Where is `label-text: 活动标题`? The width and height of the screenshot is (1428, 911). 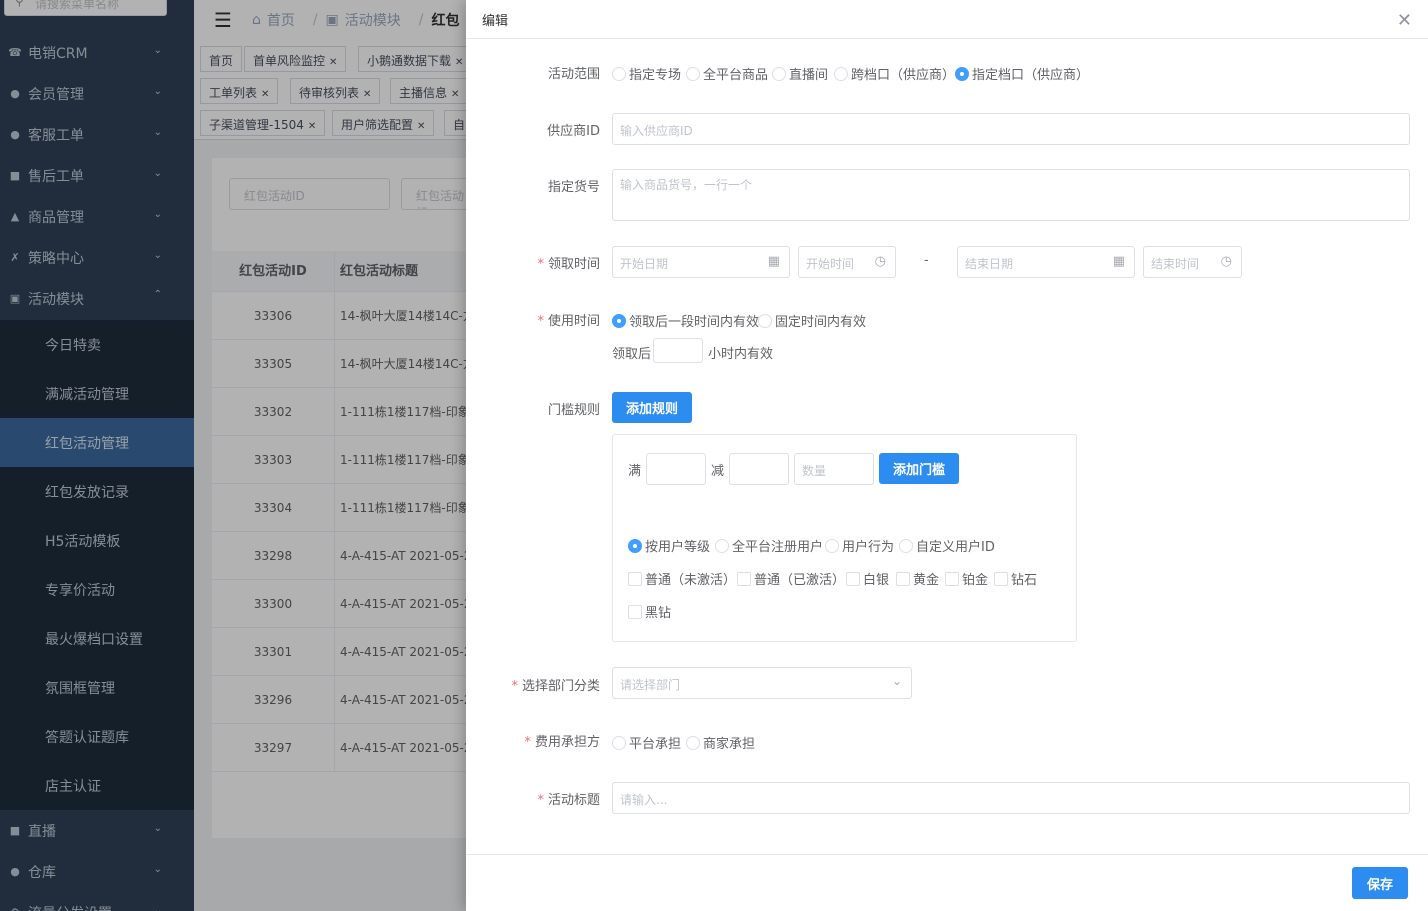
label-text: 活动标题 is located at coordinates (573, 800).